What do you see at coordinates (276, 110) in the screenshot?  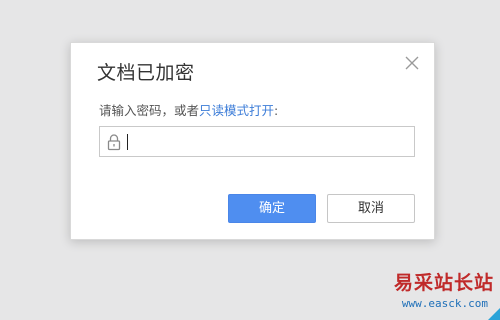 I see `prompt-suffix: :` at bounding box center [276, 110].